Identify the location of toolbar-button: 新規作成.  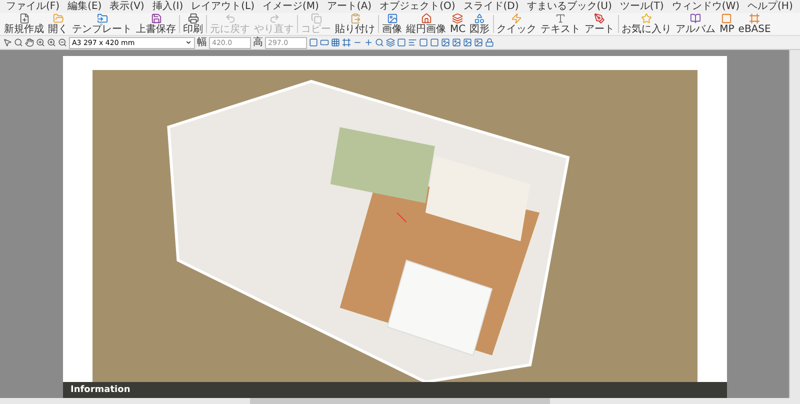
(24, 24).